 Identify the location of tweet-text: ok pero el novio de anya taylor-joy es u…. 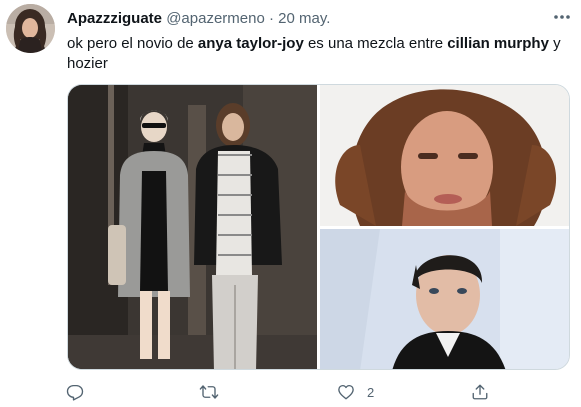
(317, 54).